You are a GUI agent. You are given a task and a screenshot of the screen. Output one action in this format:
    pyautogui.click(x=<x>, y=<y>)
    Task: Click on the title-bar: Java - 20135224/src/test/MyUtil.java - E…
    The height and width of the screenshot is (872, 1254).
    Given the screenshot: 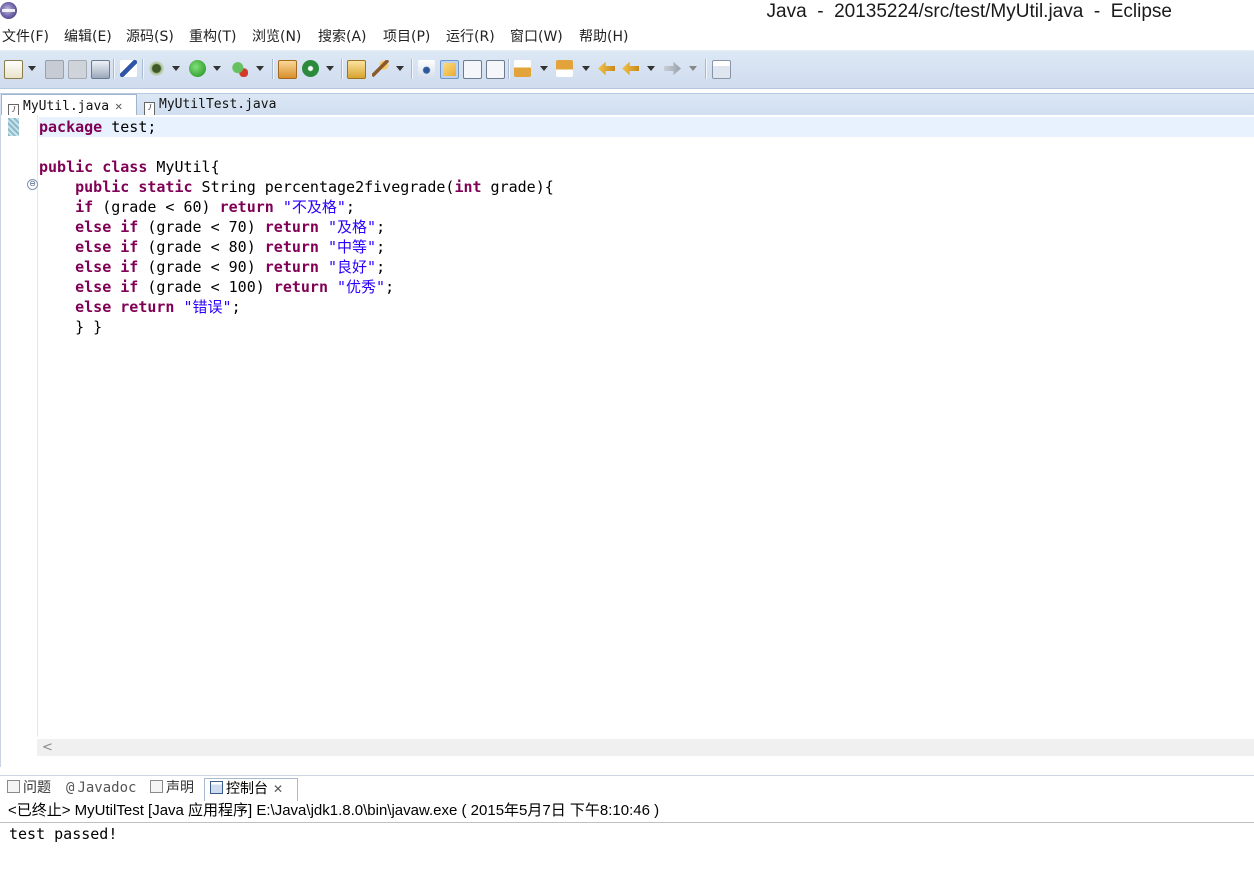 What is the action you would take?
    pyautogui.click(x=627, y=12)
    